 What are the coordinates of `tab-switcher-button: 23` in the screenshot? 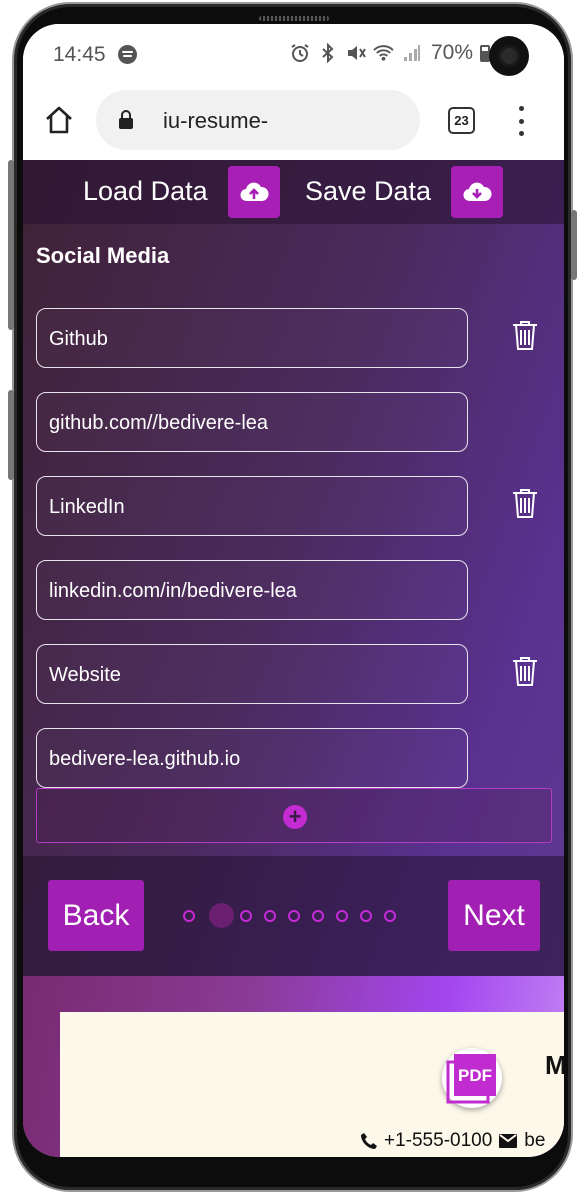 It's located at (461, 120).